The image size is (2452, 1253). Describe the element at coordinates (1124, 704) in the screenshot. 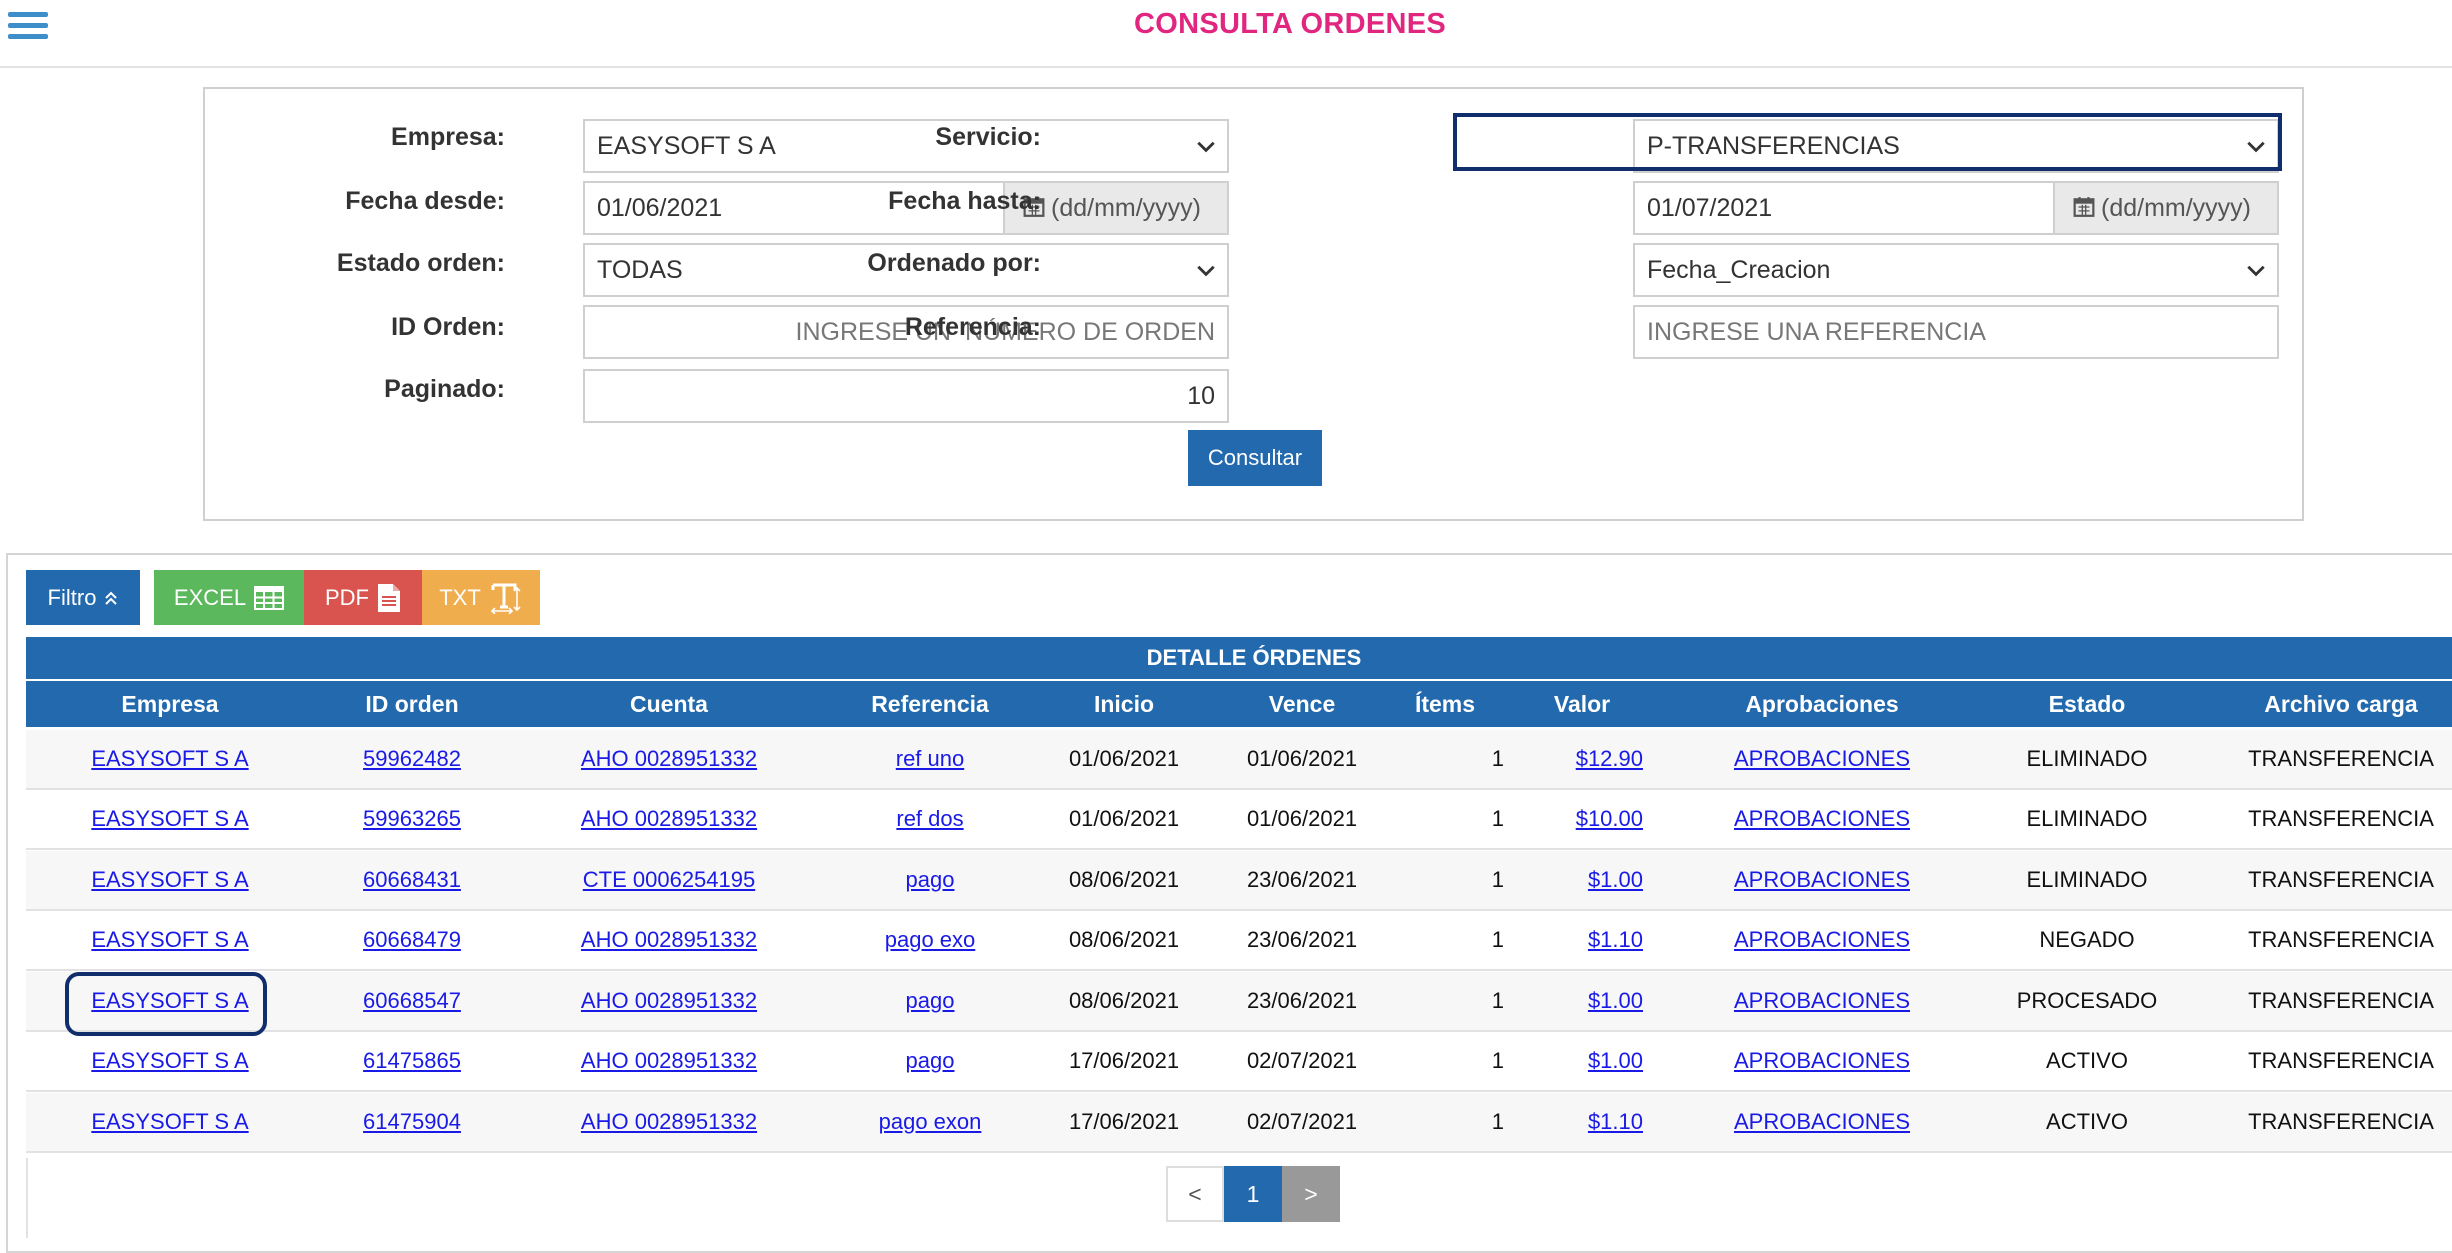

I see `column-header: Inicio` at that location.